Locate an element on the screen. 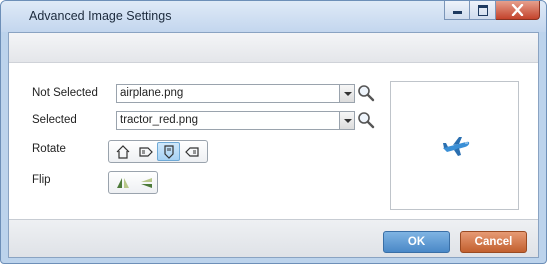 This screenshot has width=547, height=264. title-bar: Advanced Image Settings is located at coordinates (273, 16).